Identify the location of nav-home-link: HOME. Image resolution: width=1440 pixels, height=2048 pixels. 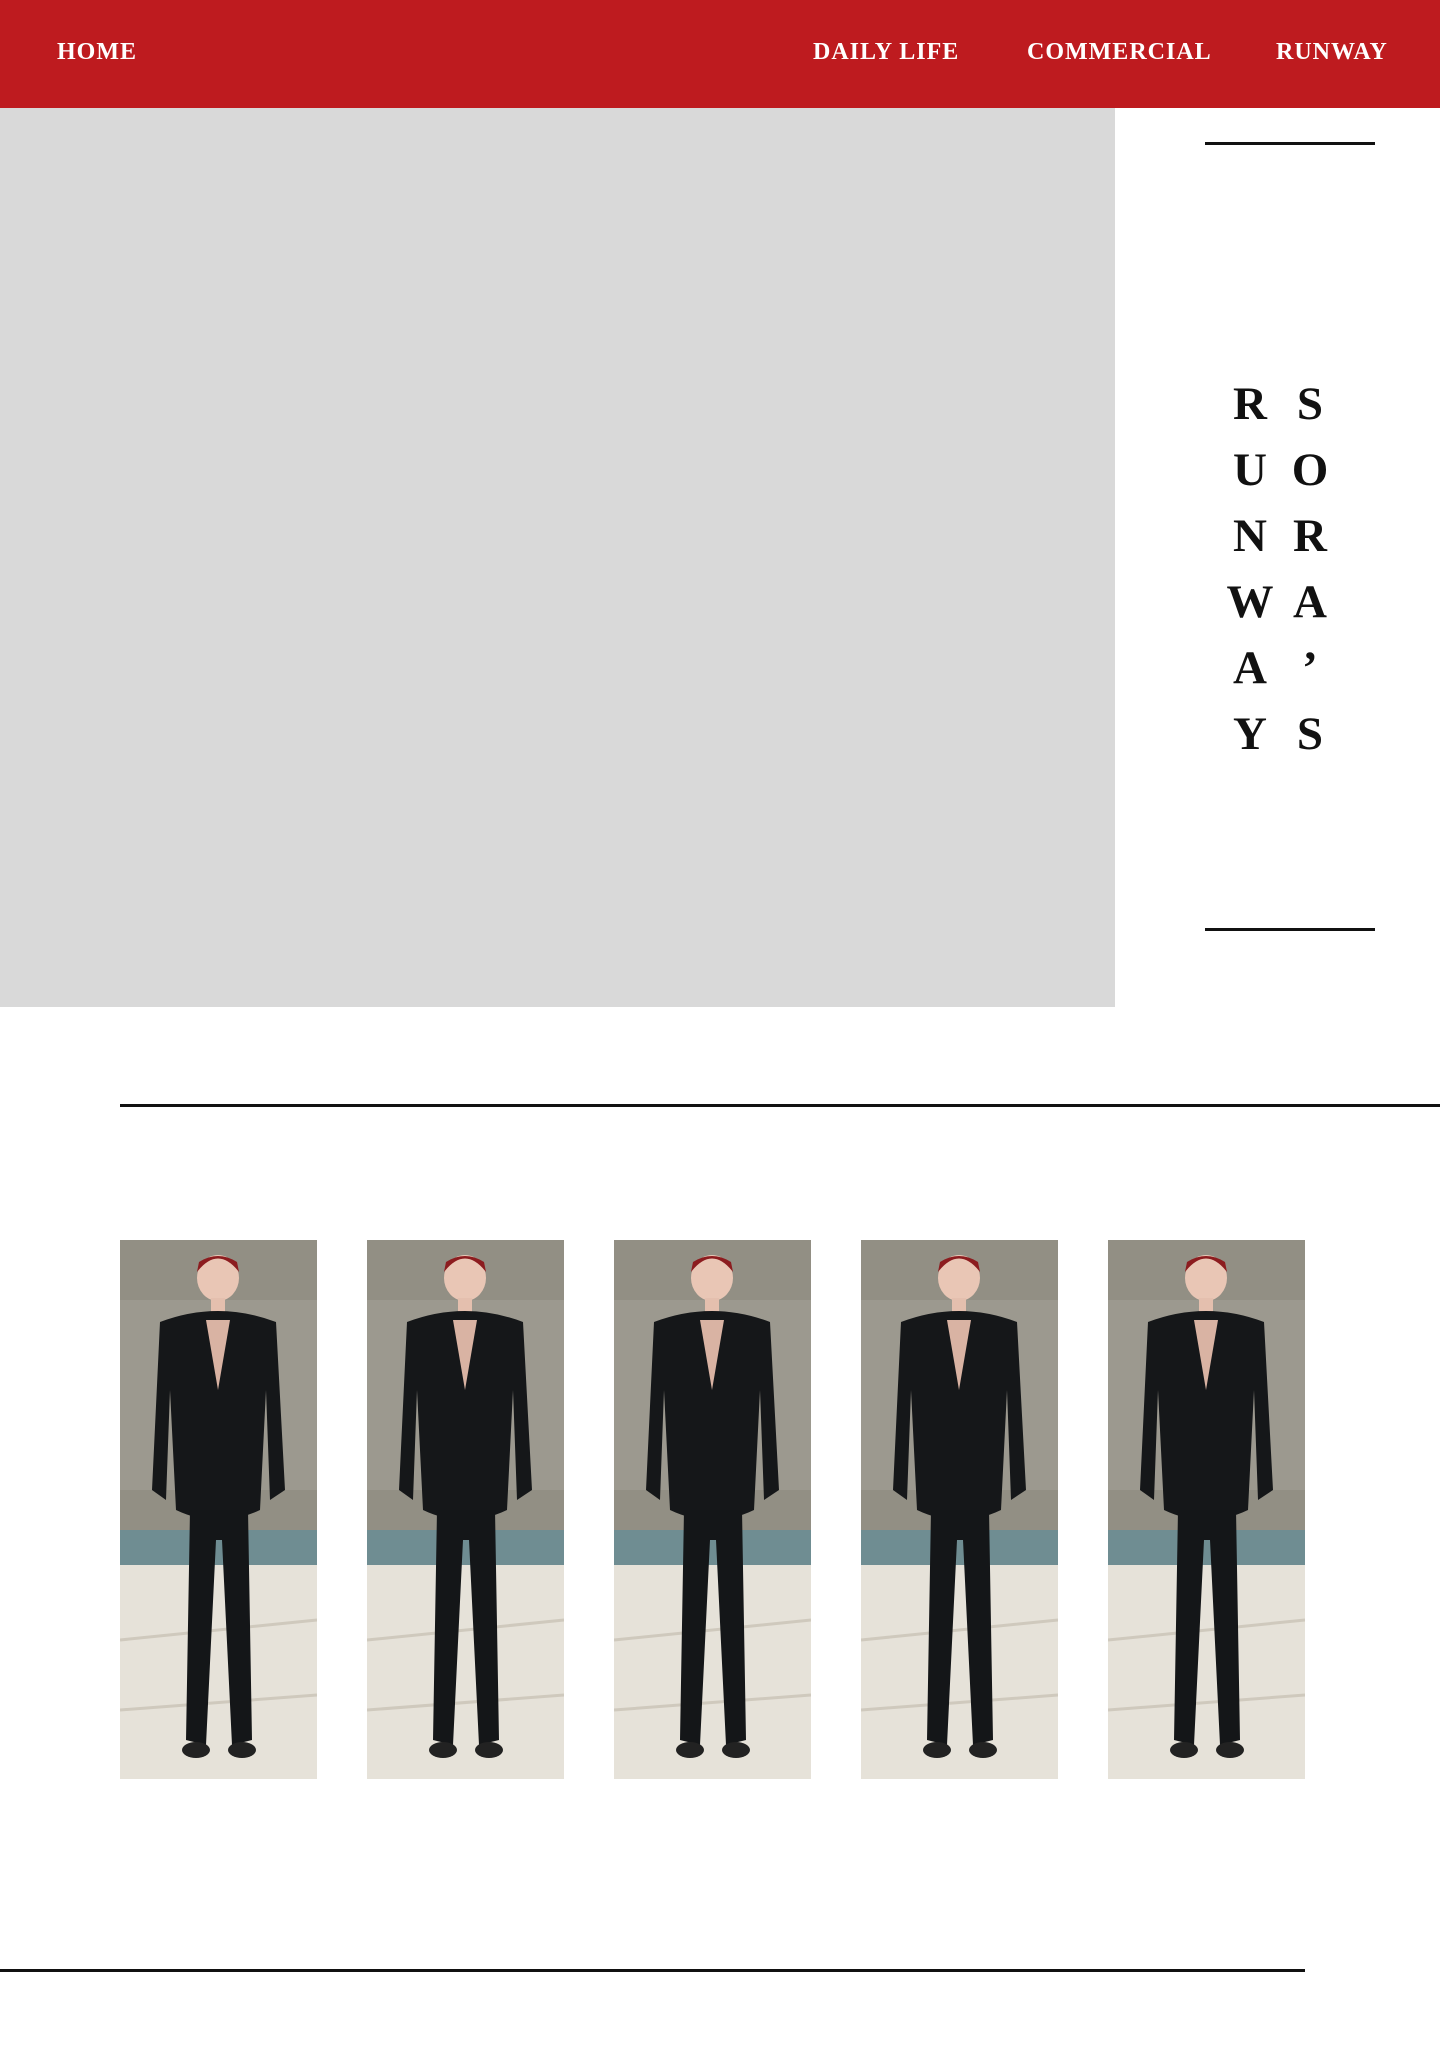
(97, 52).